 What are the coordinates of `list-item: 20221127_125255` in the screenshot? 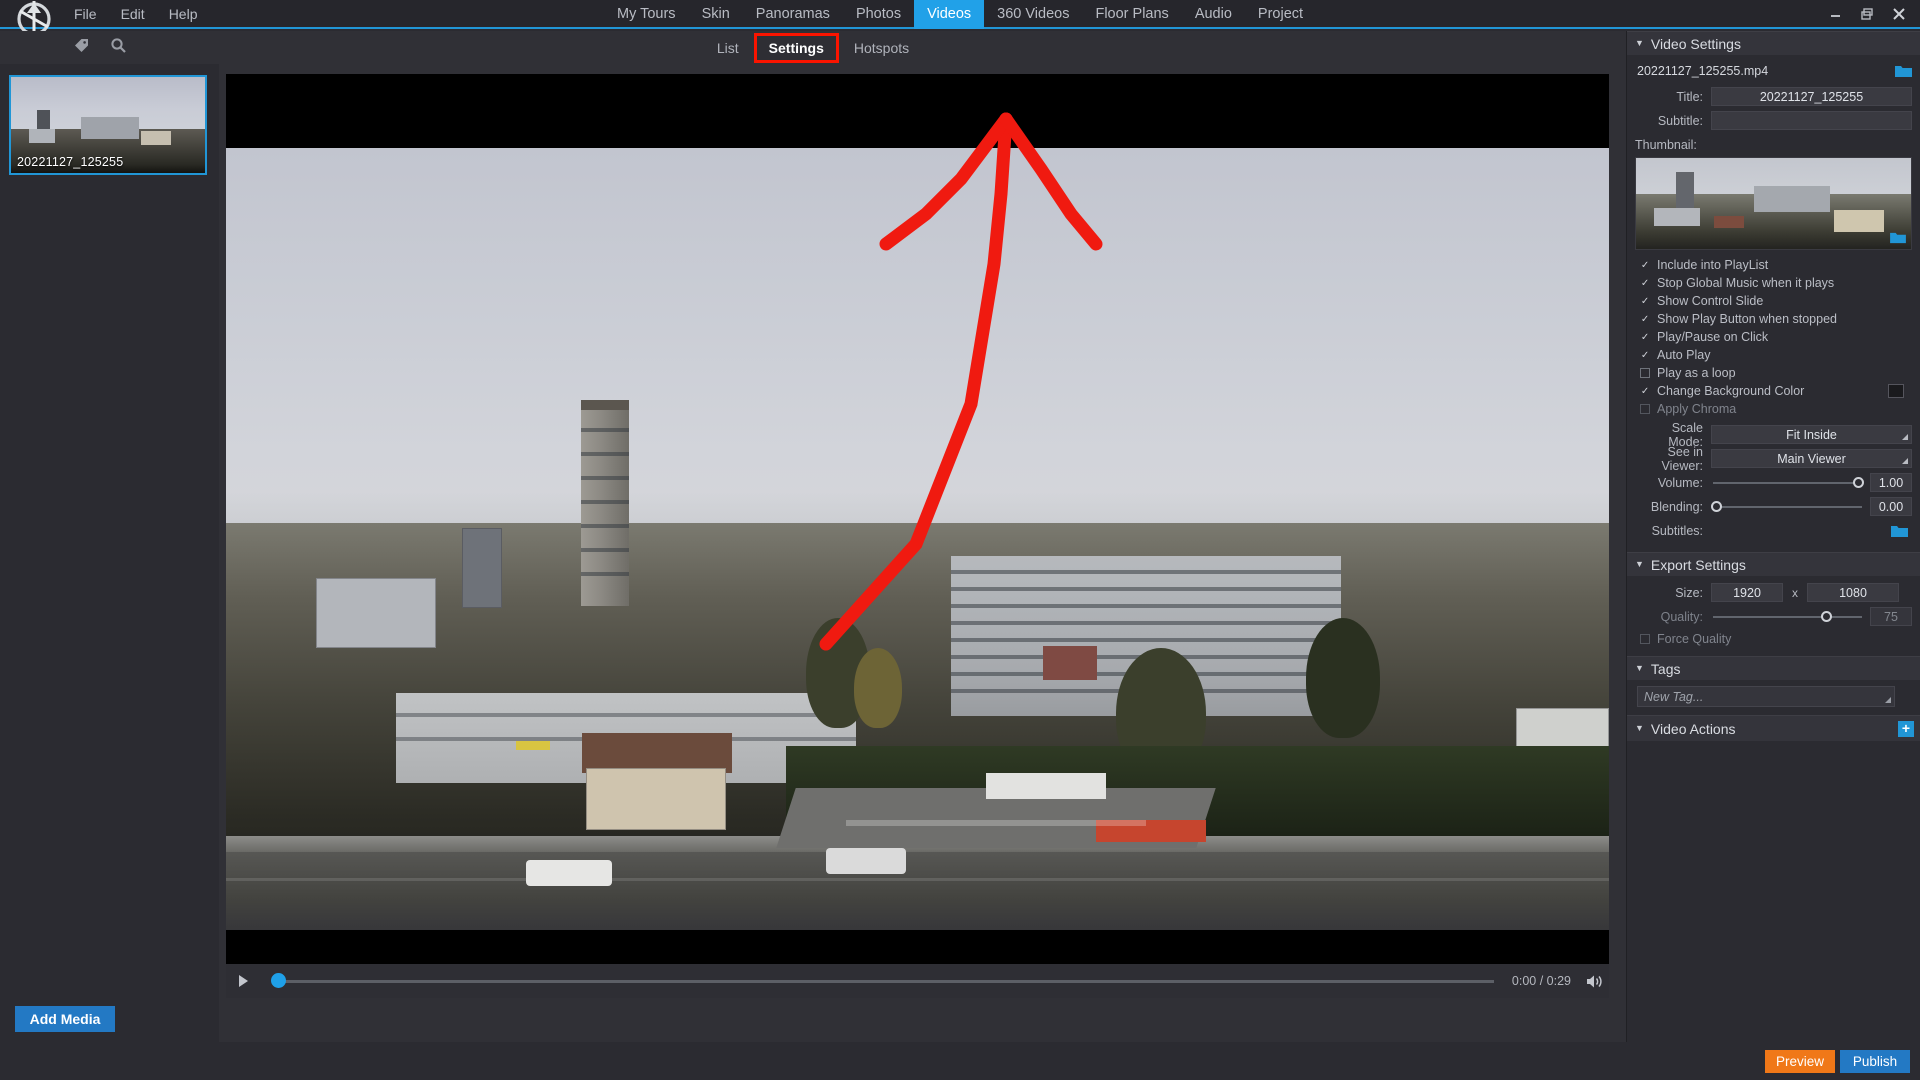 It's located at (108, 125).